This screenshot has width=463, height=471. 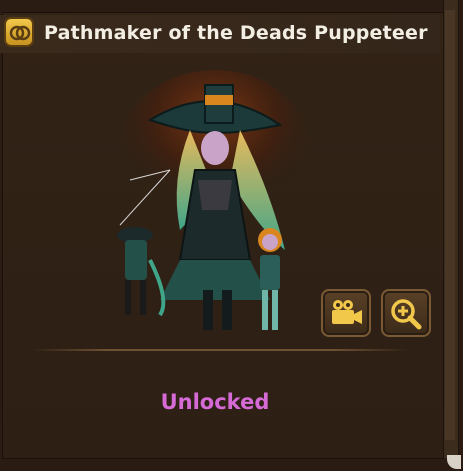 I want to click on divider, so click(x=220, y=350).